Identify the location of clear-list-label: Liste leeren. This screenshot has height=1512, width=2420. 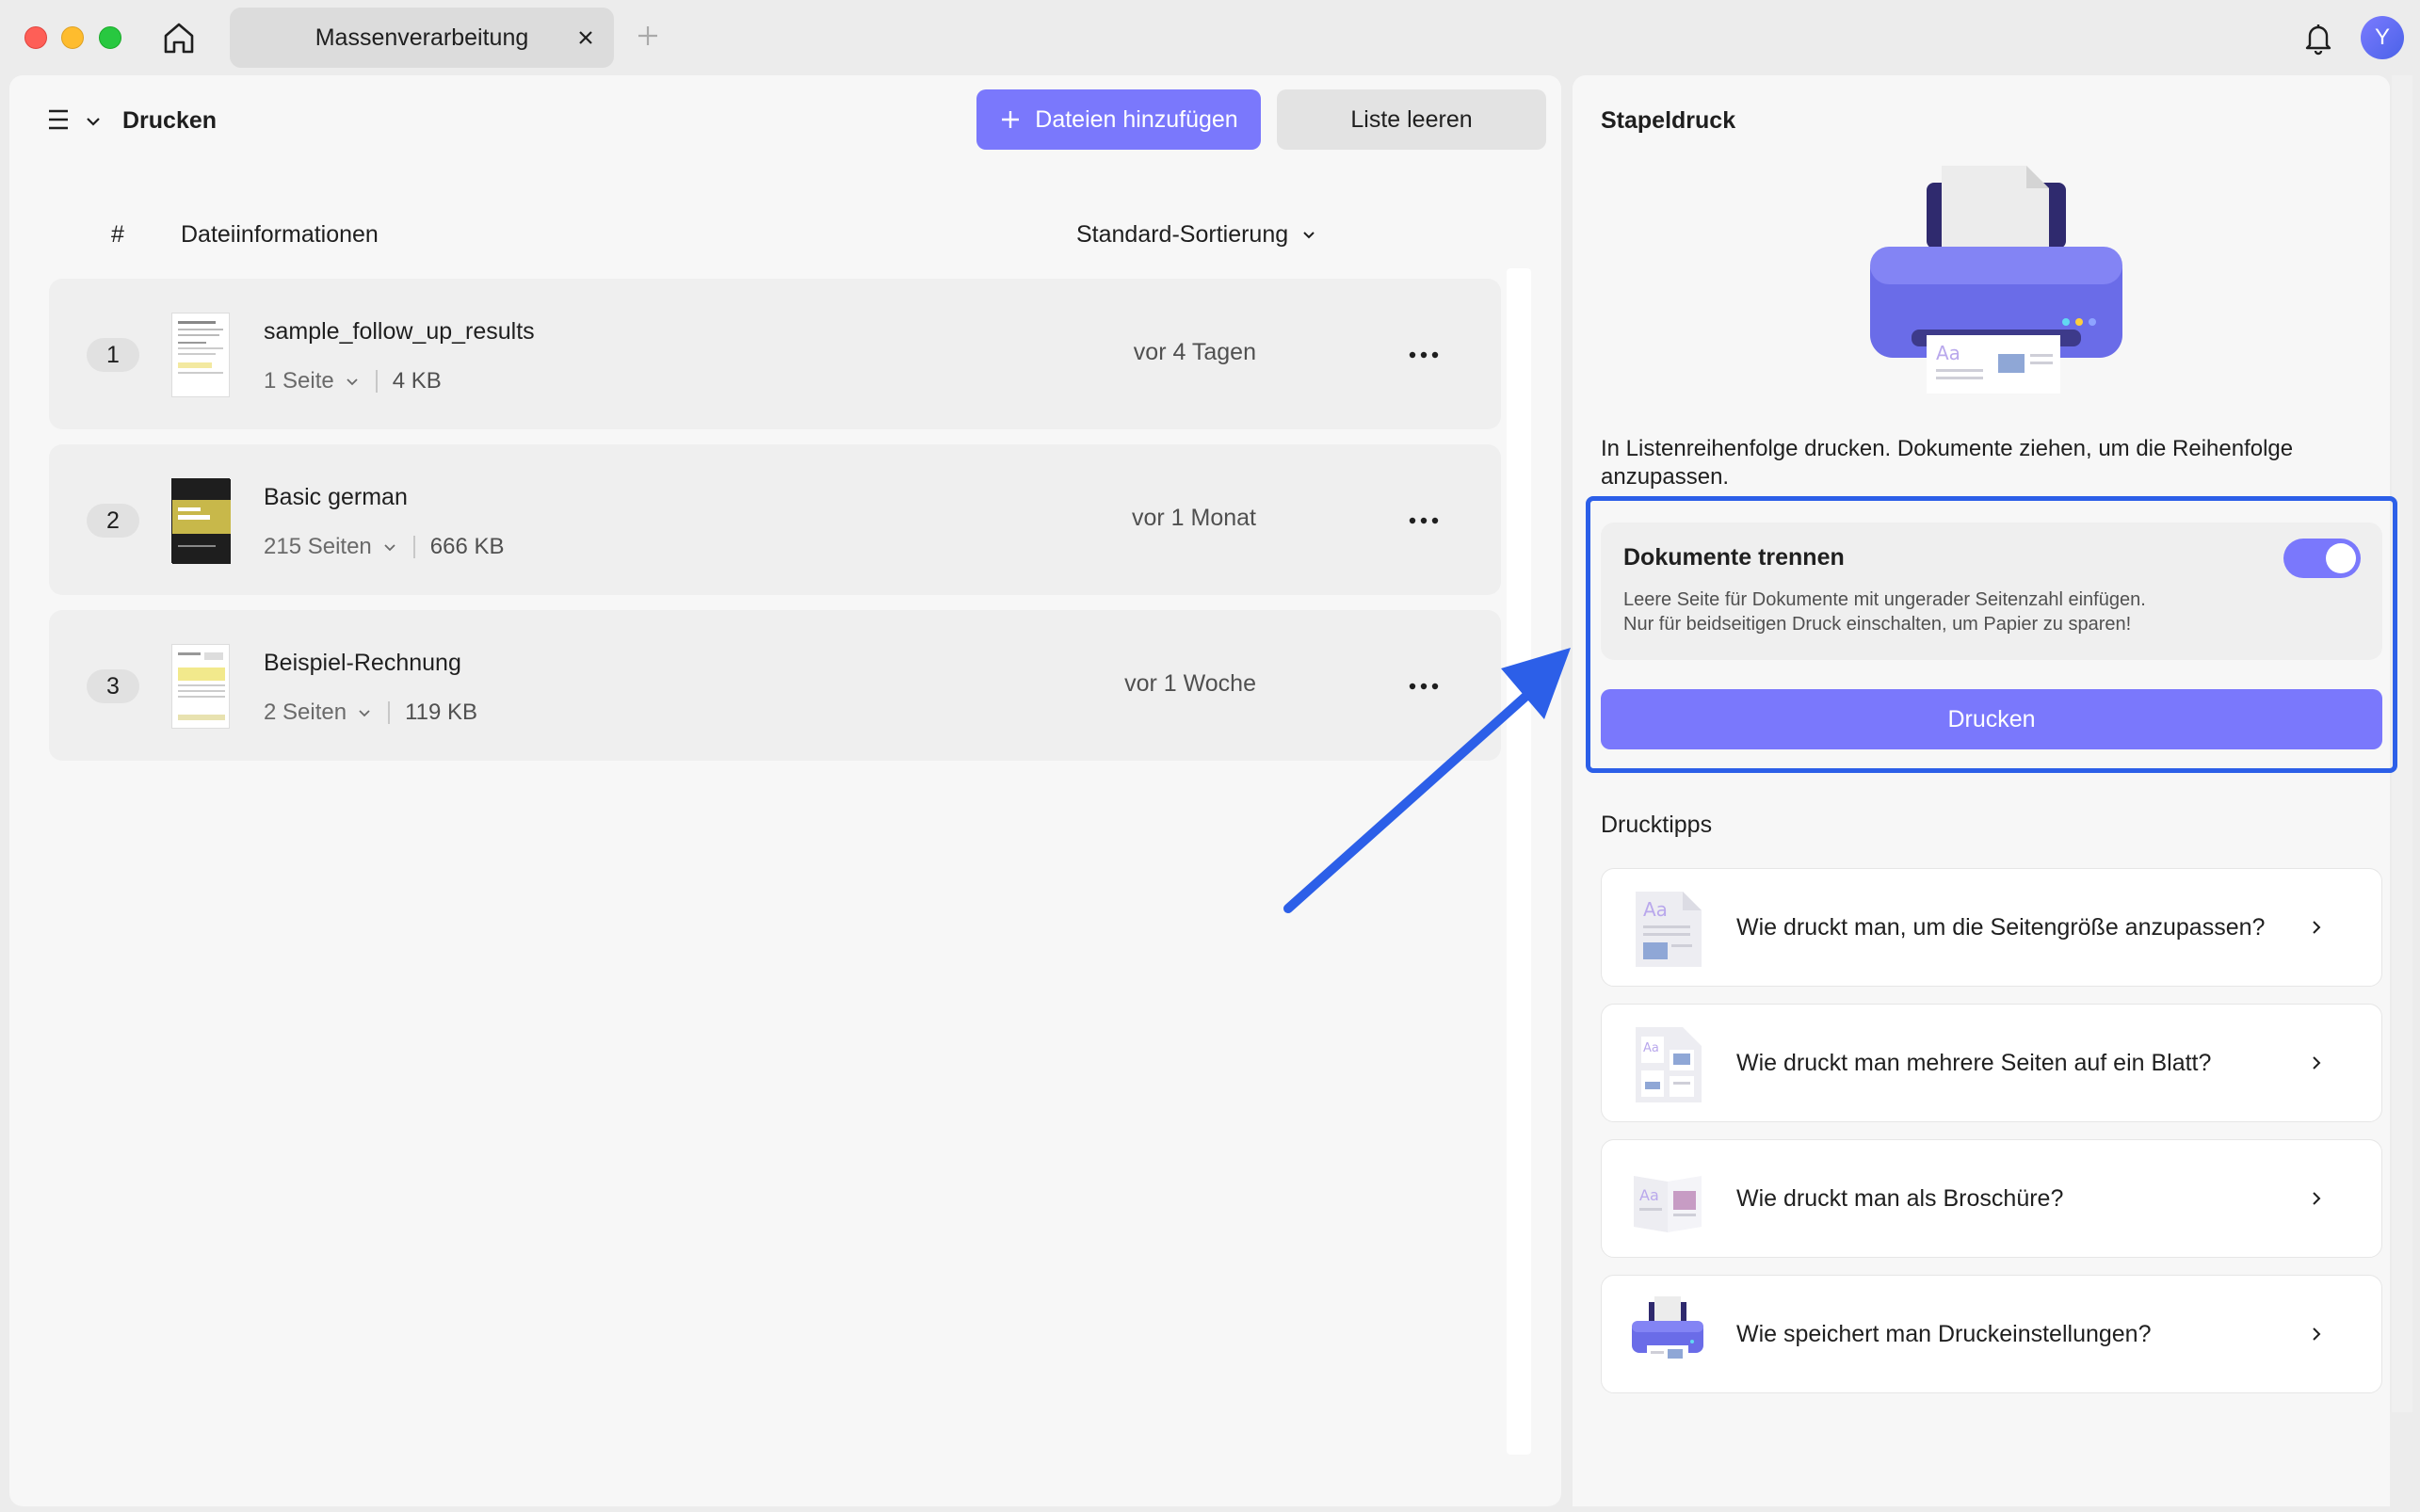
(1411, 119).